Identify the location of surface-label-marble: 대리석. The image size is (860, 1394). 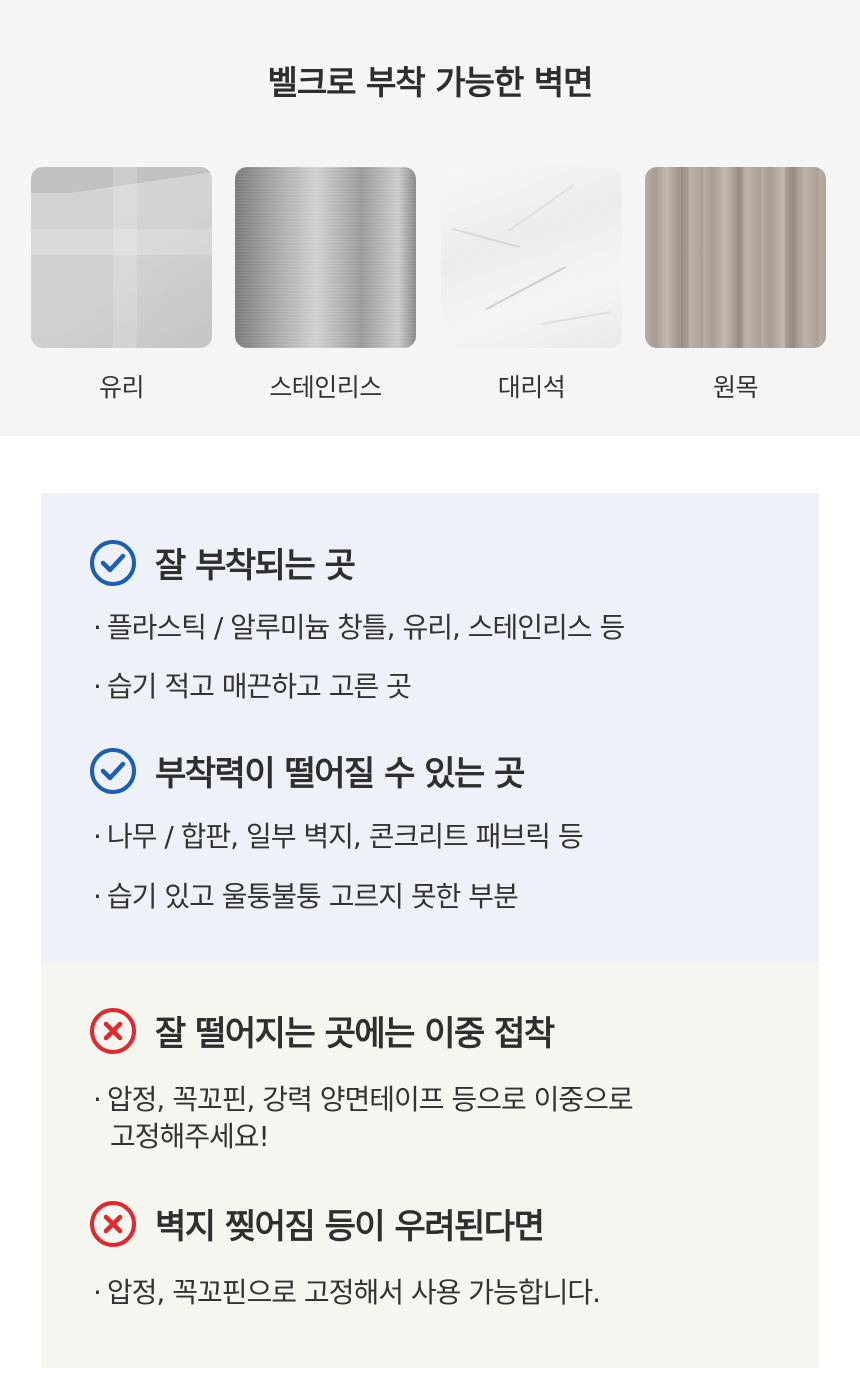
(531, 387).